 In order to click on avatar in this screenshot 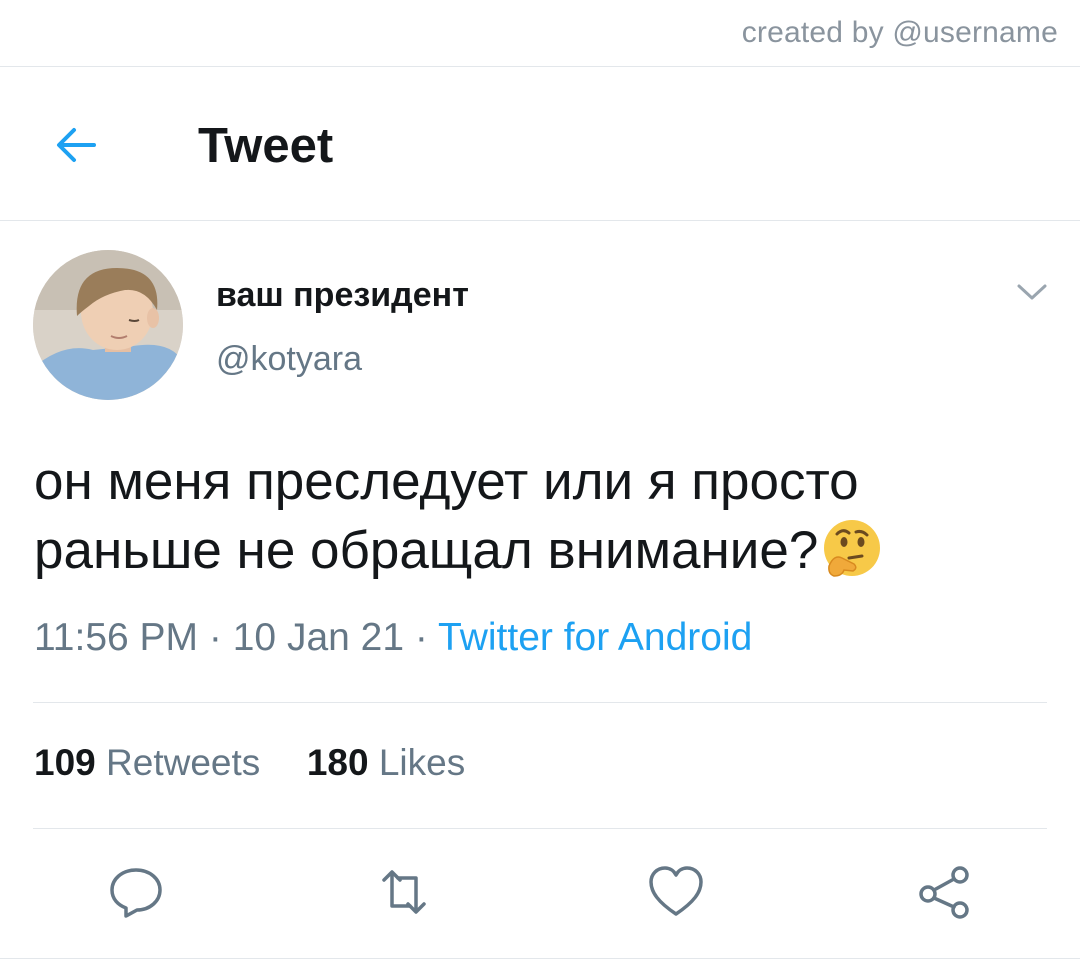, I will do `click(108, 325)`.